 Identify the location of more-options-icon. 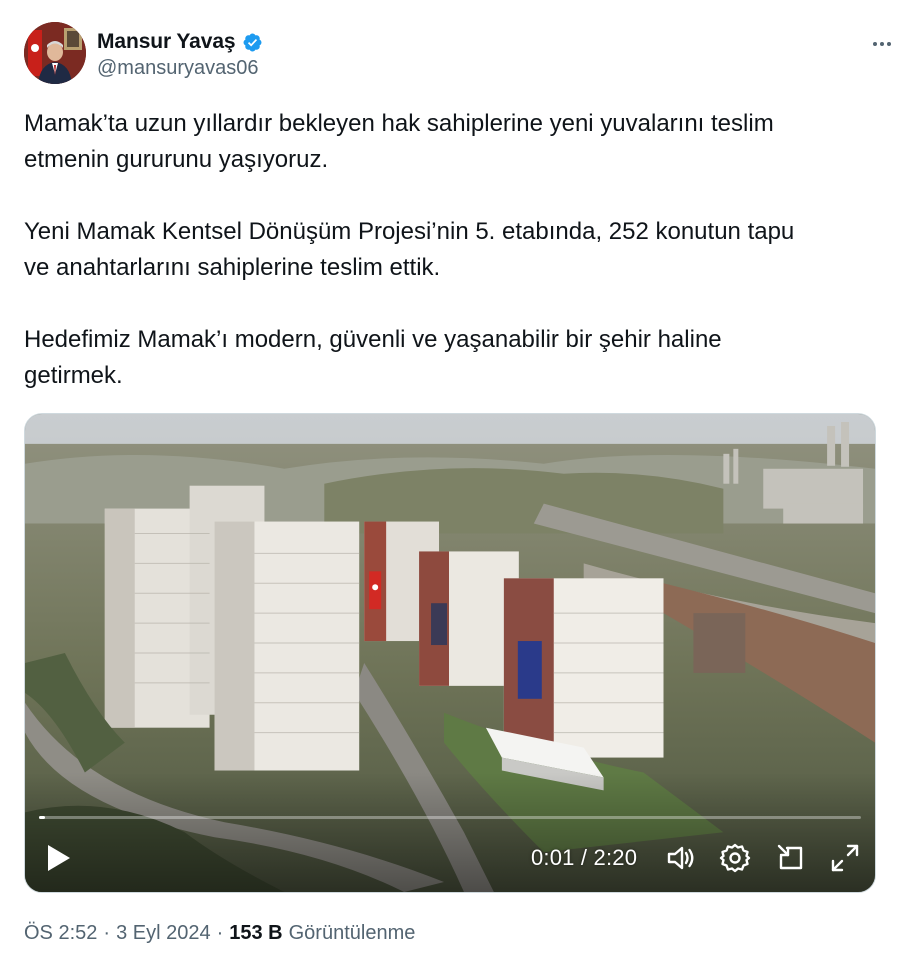
(882, 44).